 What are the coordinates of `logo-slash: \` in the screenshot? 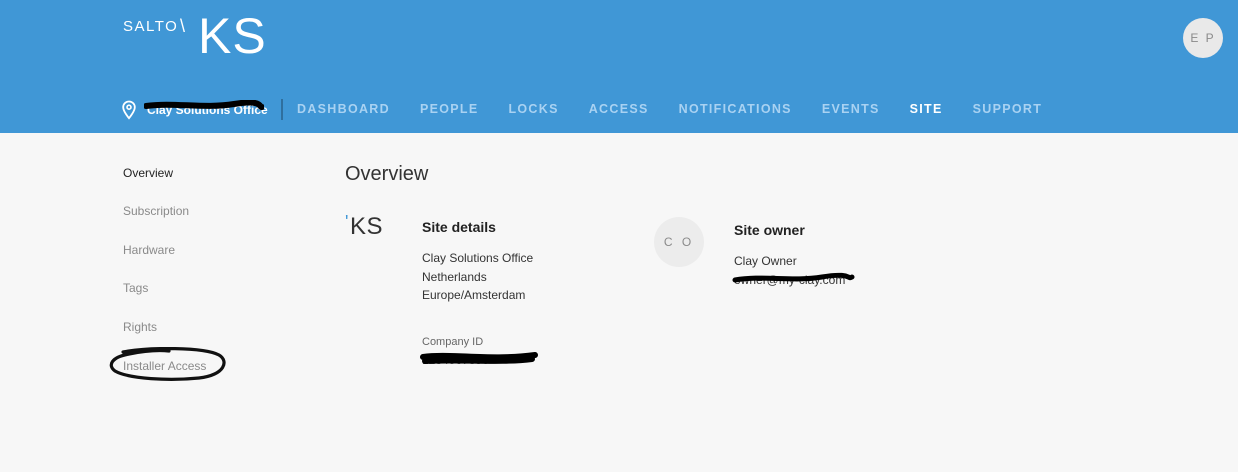 It's located at (183, 26).